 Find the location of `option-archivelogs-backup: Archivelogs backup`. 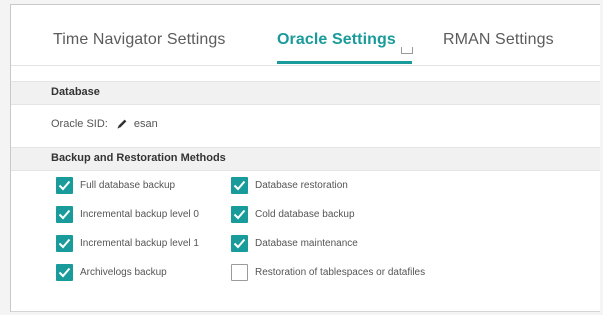

option-archivelogs-backup: Archivelogs backup is located at coordinates (111, 272).